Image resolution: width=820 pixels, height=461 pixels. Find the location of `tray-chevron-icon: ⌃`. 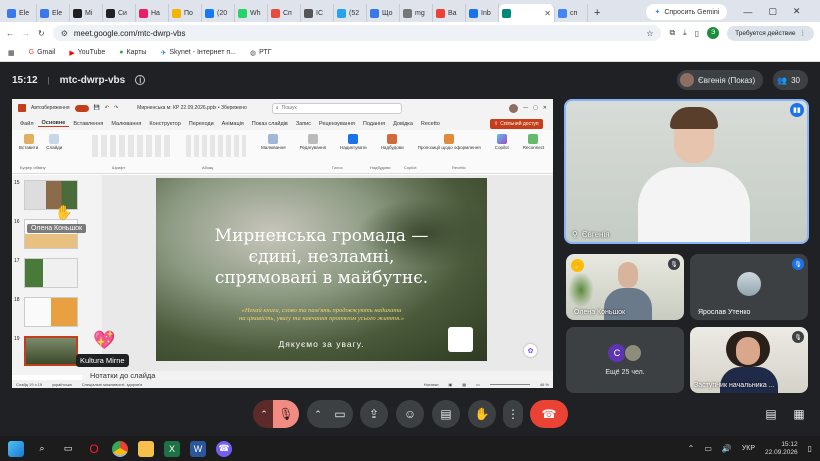

tray-chevron-icon: ⌃ is located at coordinates (691, 448).